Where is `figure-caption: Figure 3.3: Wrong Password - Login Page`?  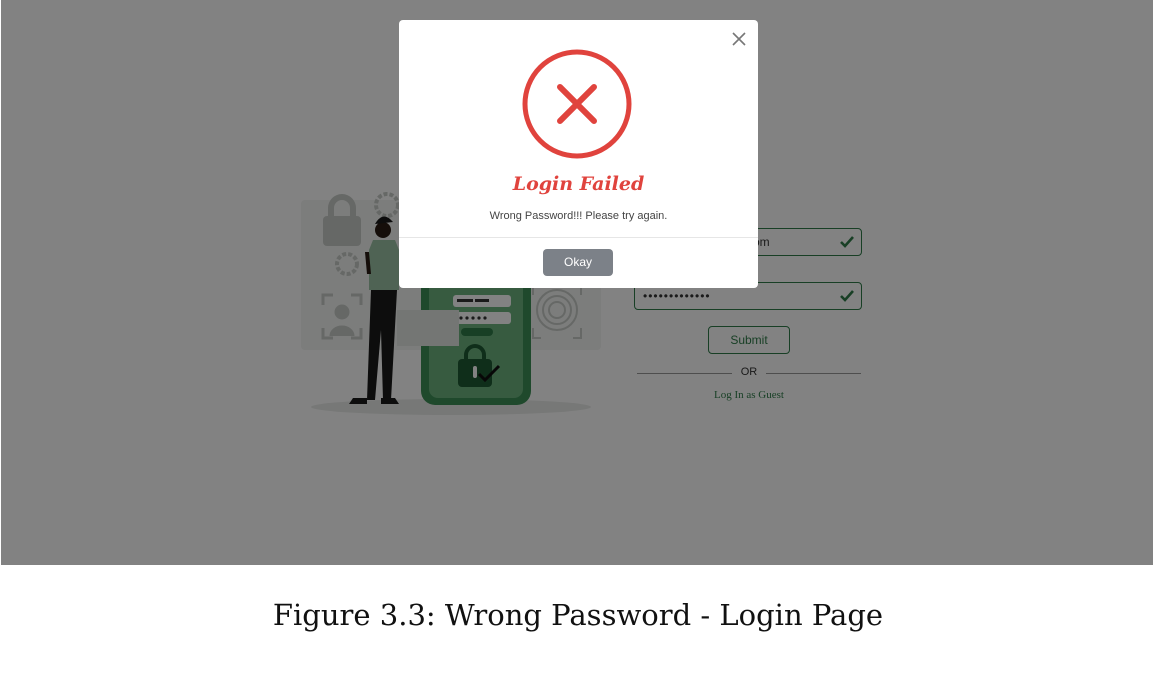
figure-caption: Figure 3.3: Wrong Password - Login Page is located at coordinates (578, 615).